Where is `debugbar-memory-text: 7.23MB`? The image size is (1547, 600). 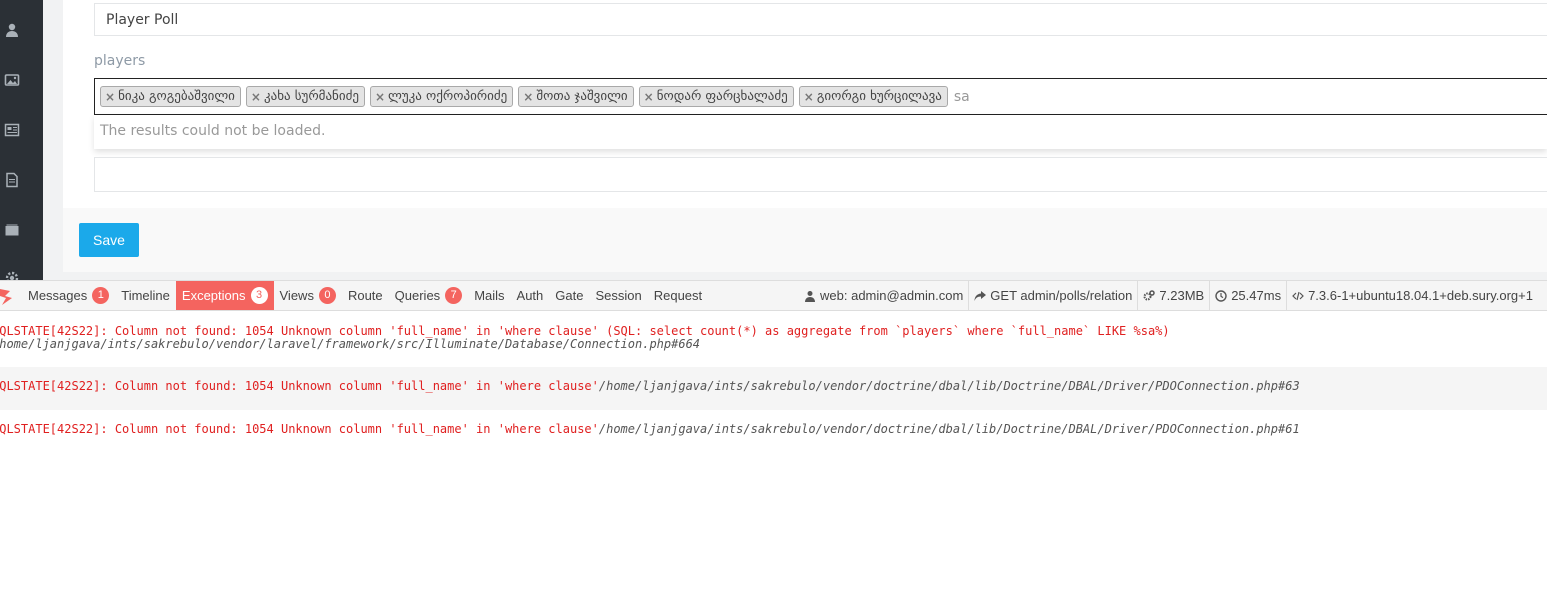
debugbar-memory-text: 7.23MB is located at coordinates (1182, 295).